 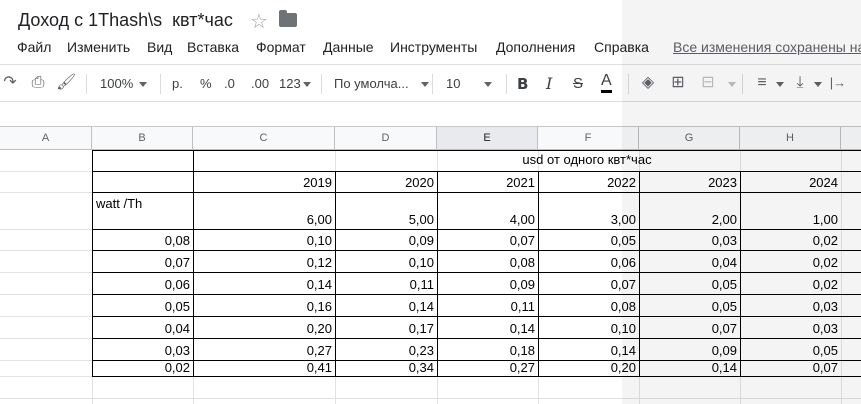 I want to click on column-header-h: H, so click(x=790, y=138).